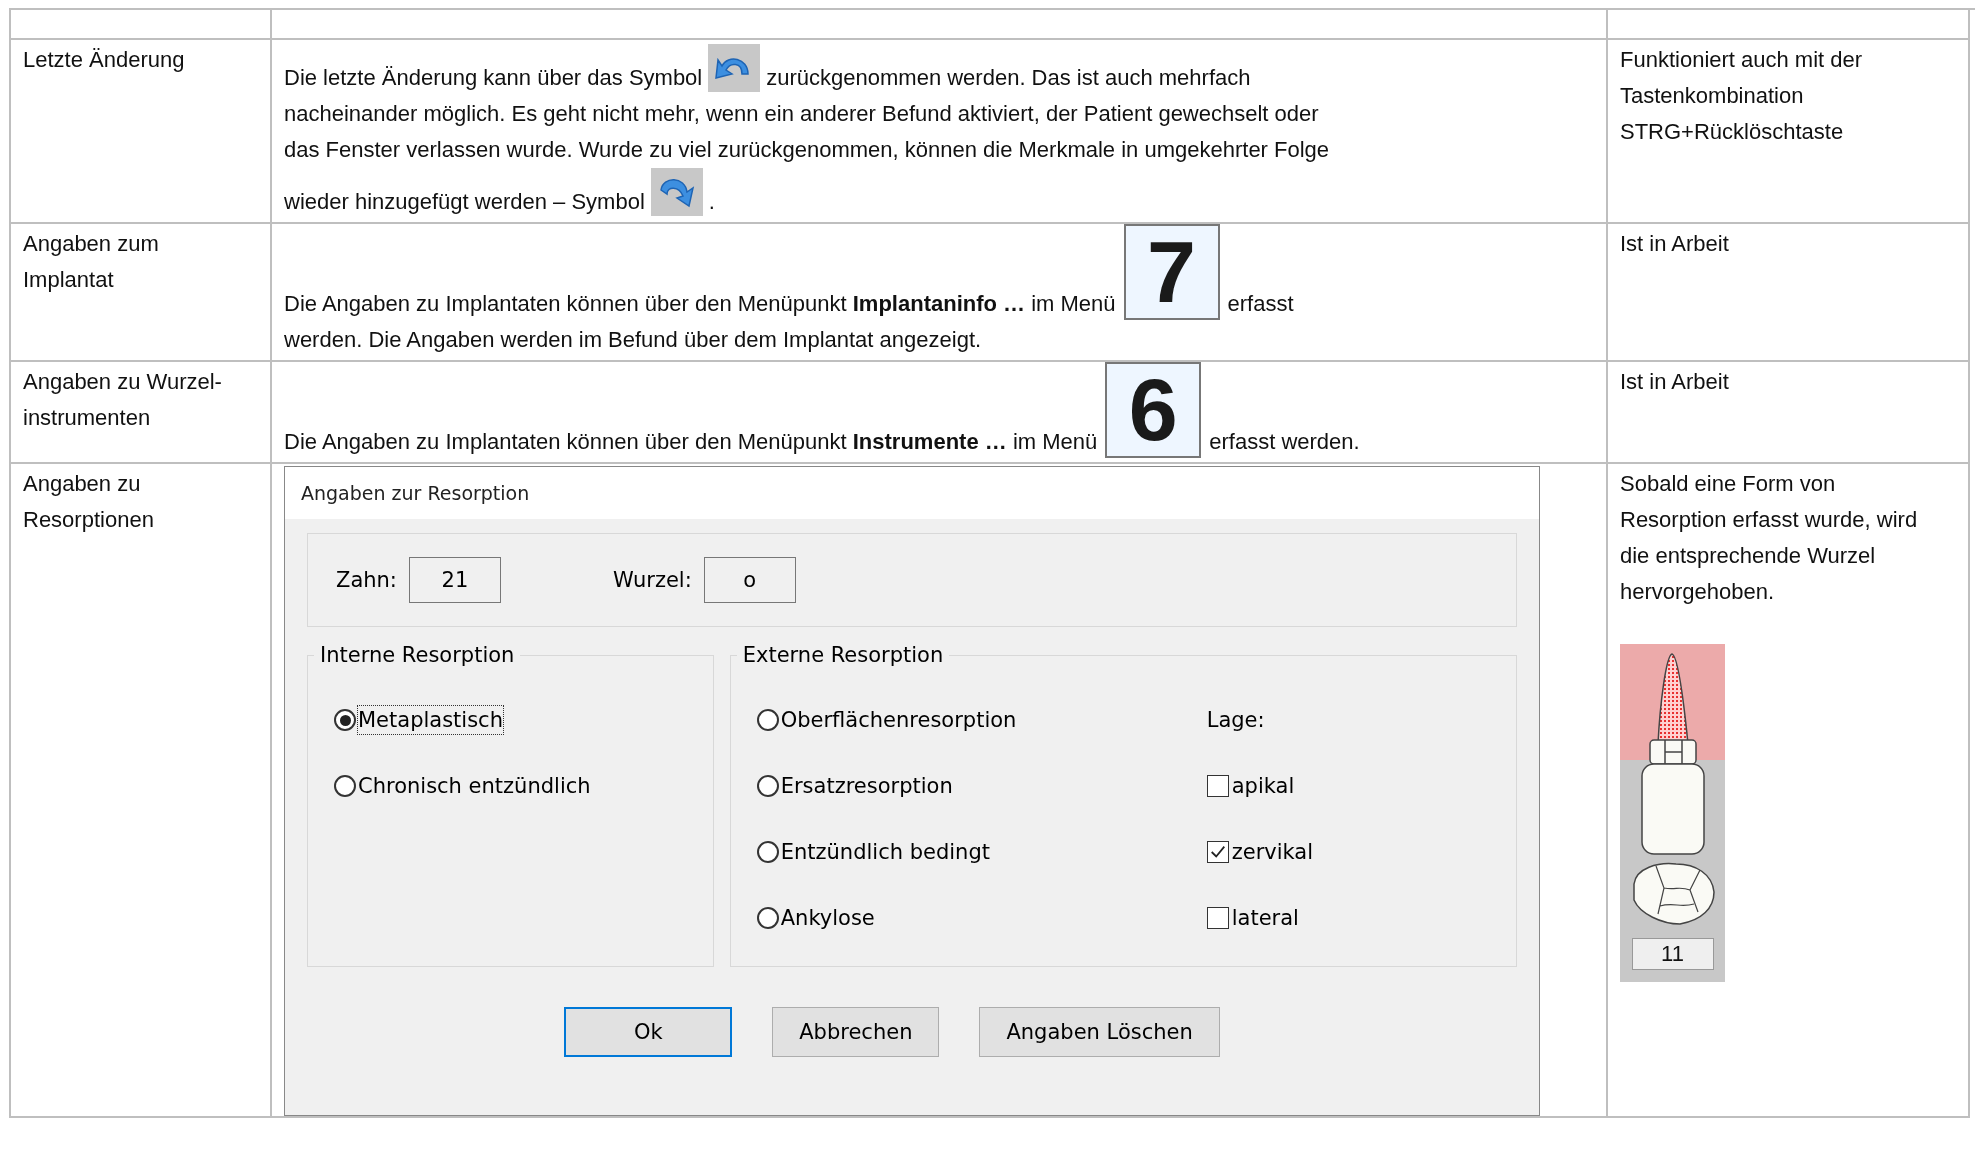 This screenshot has width=1975, height=1162. I want to click on dialog-button: Abbrechen, so click(856, 1032).